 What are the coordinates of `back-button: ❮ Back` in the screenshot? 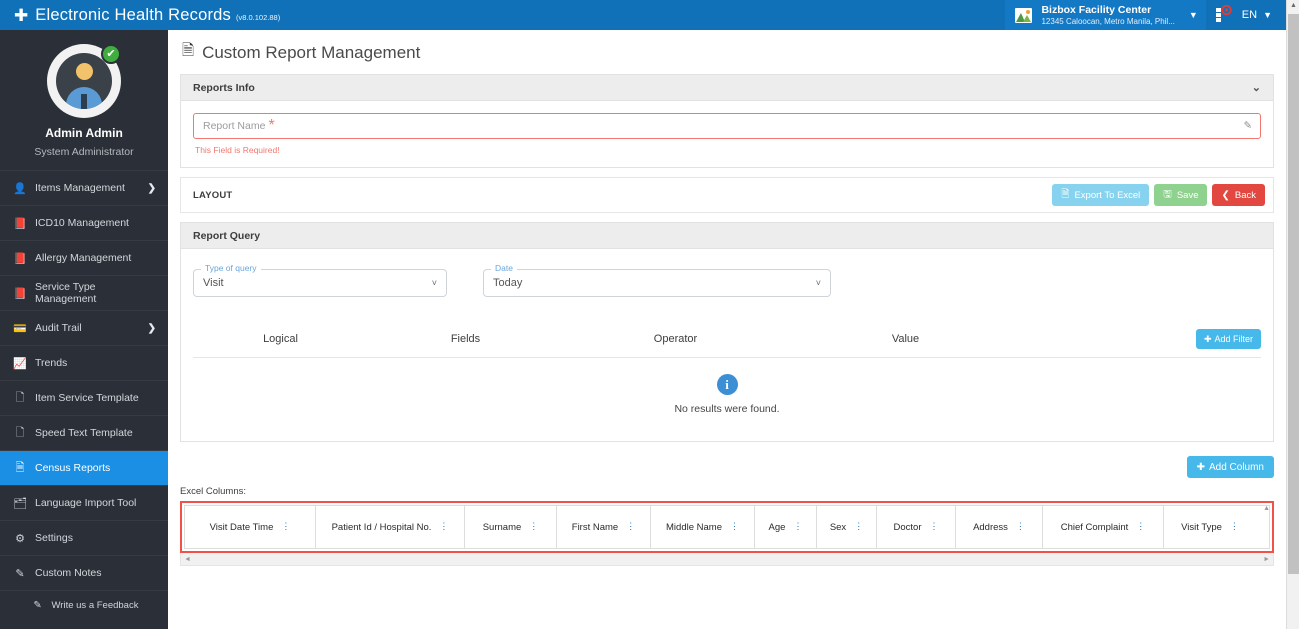 It's located at (1238, 195).